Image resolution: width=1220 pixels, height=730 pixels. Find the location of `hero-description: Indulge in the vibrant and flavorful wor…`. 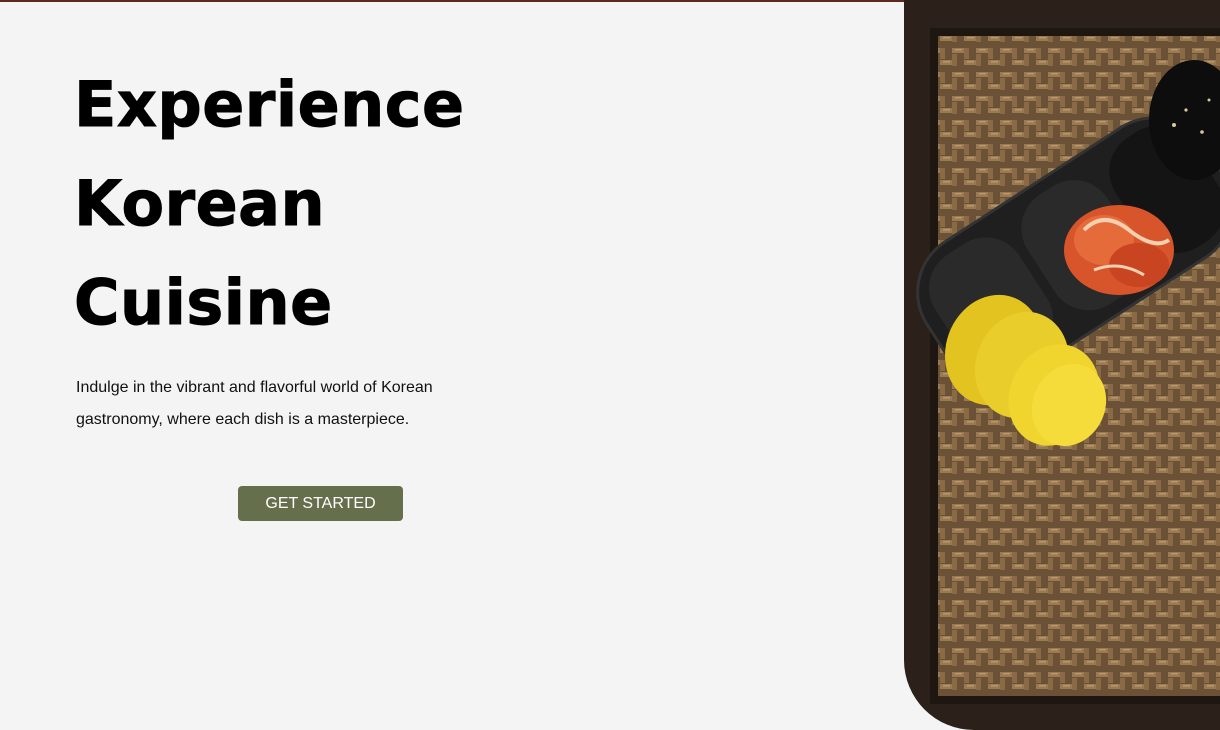

hero-description: Indulge in the vibrant and flavorful wor… is located at coordinates (254, 403).